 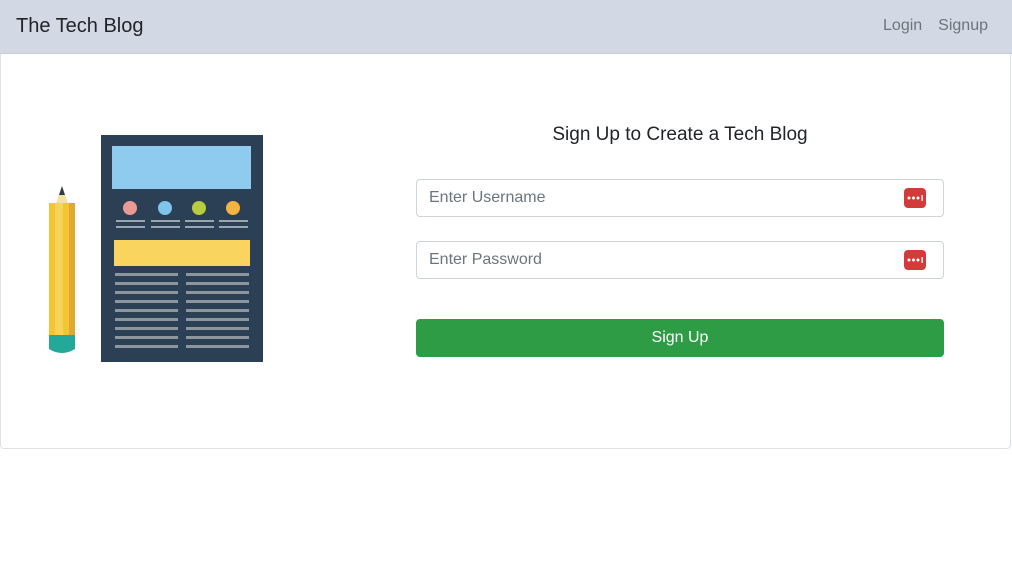 I want to click on username-input, so click(x=680, y=198).